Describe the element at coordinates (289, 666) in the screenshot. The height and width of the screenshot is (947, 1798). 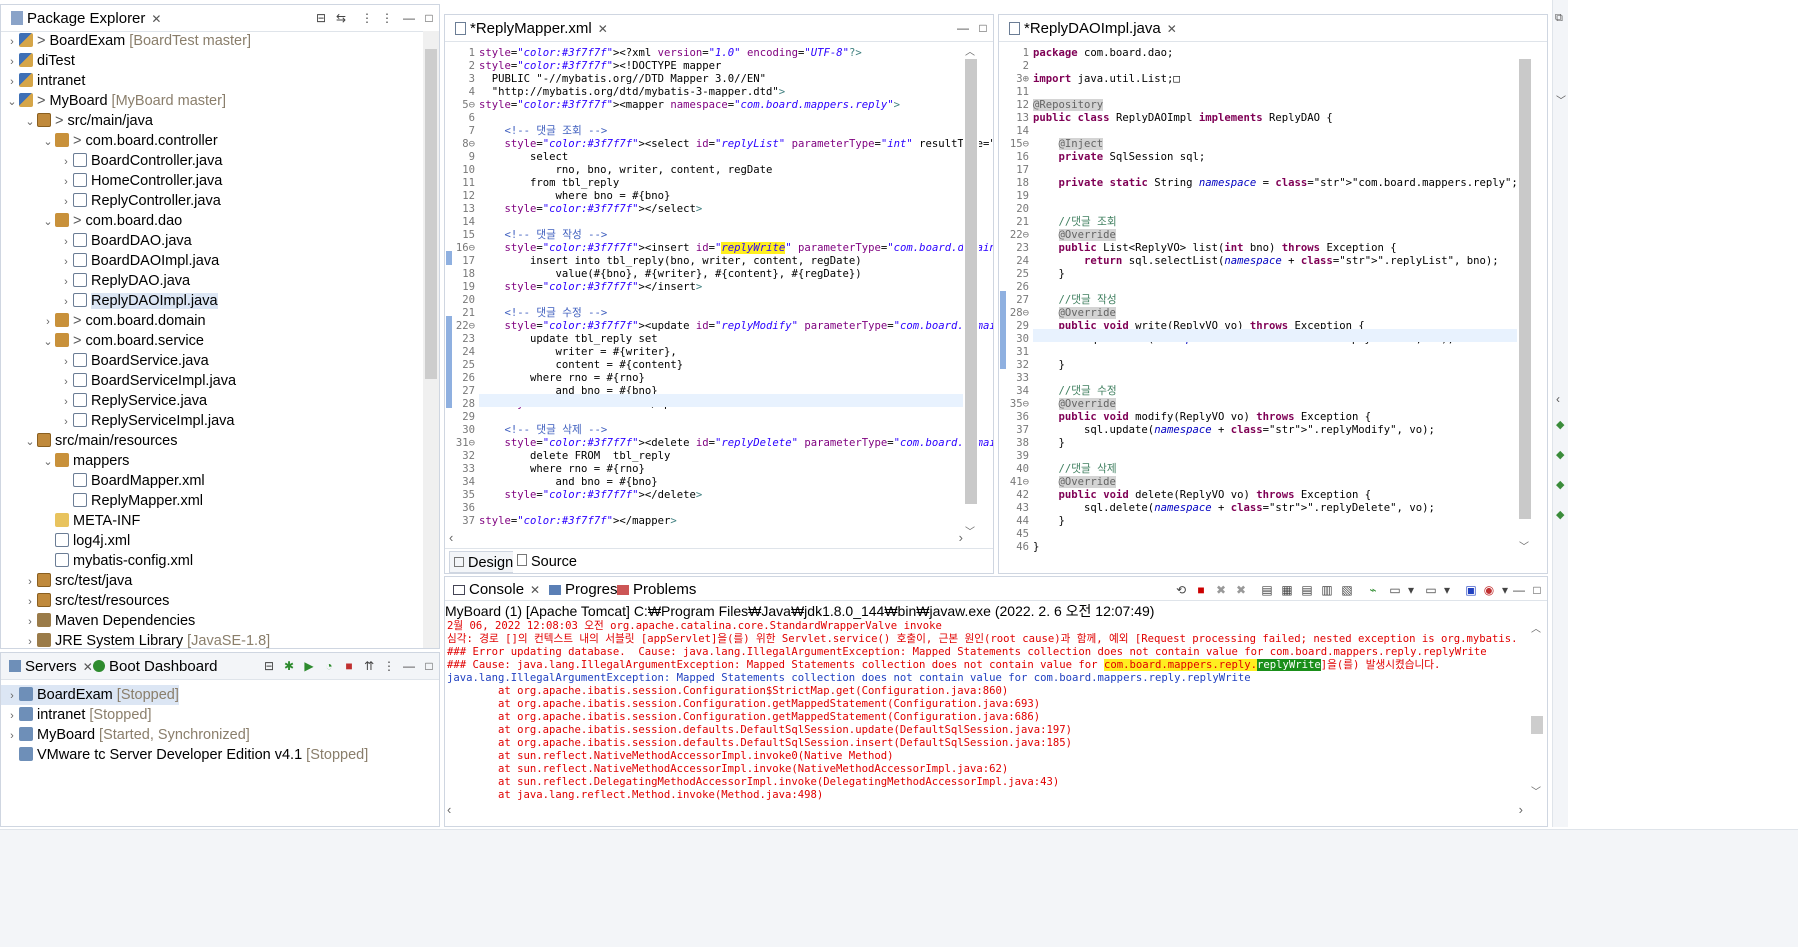
I see `debug-icon: ✱` at that location.